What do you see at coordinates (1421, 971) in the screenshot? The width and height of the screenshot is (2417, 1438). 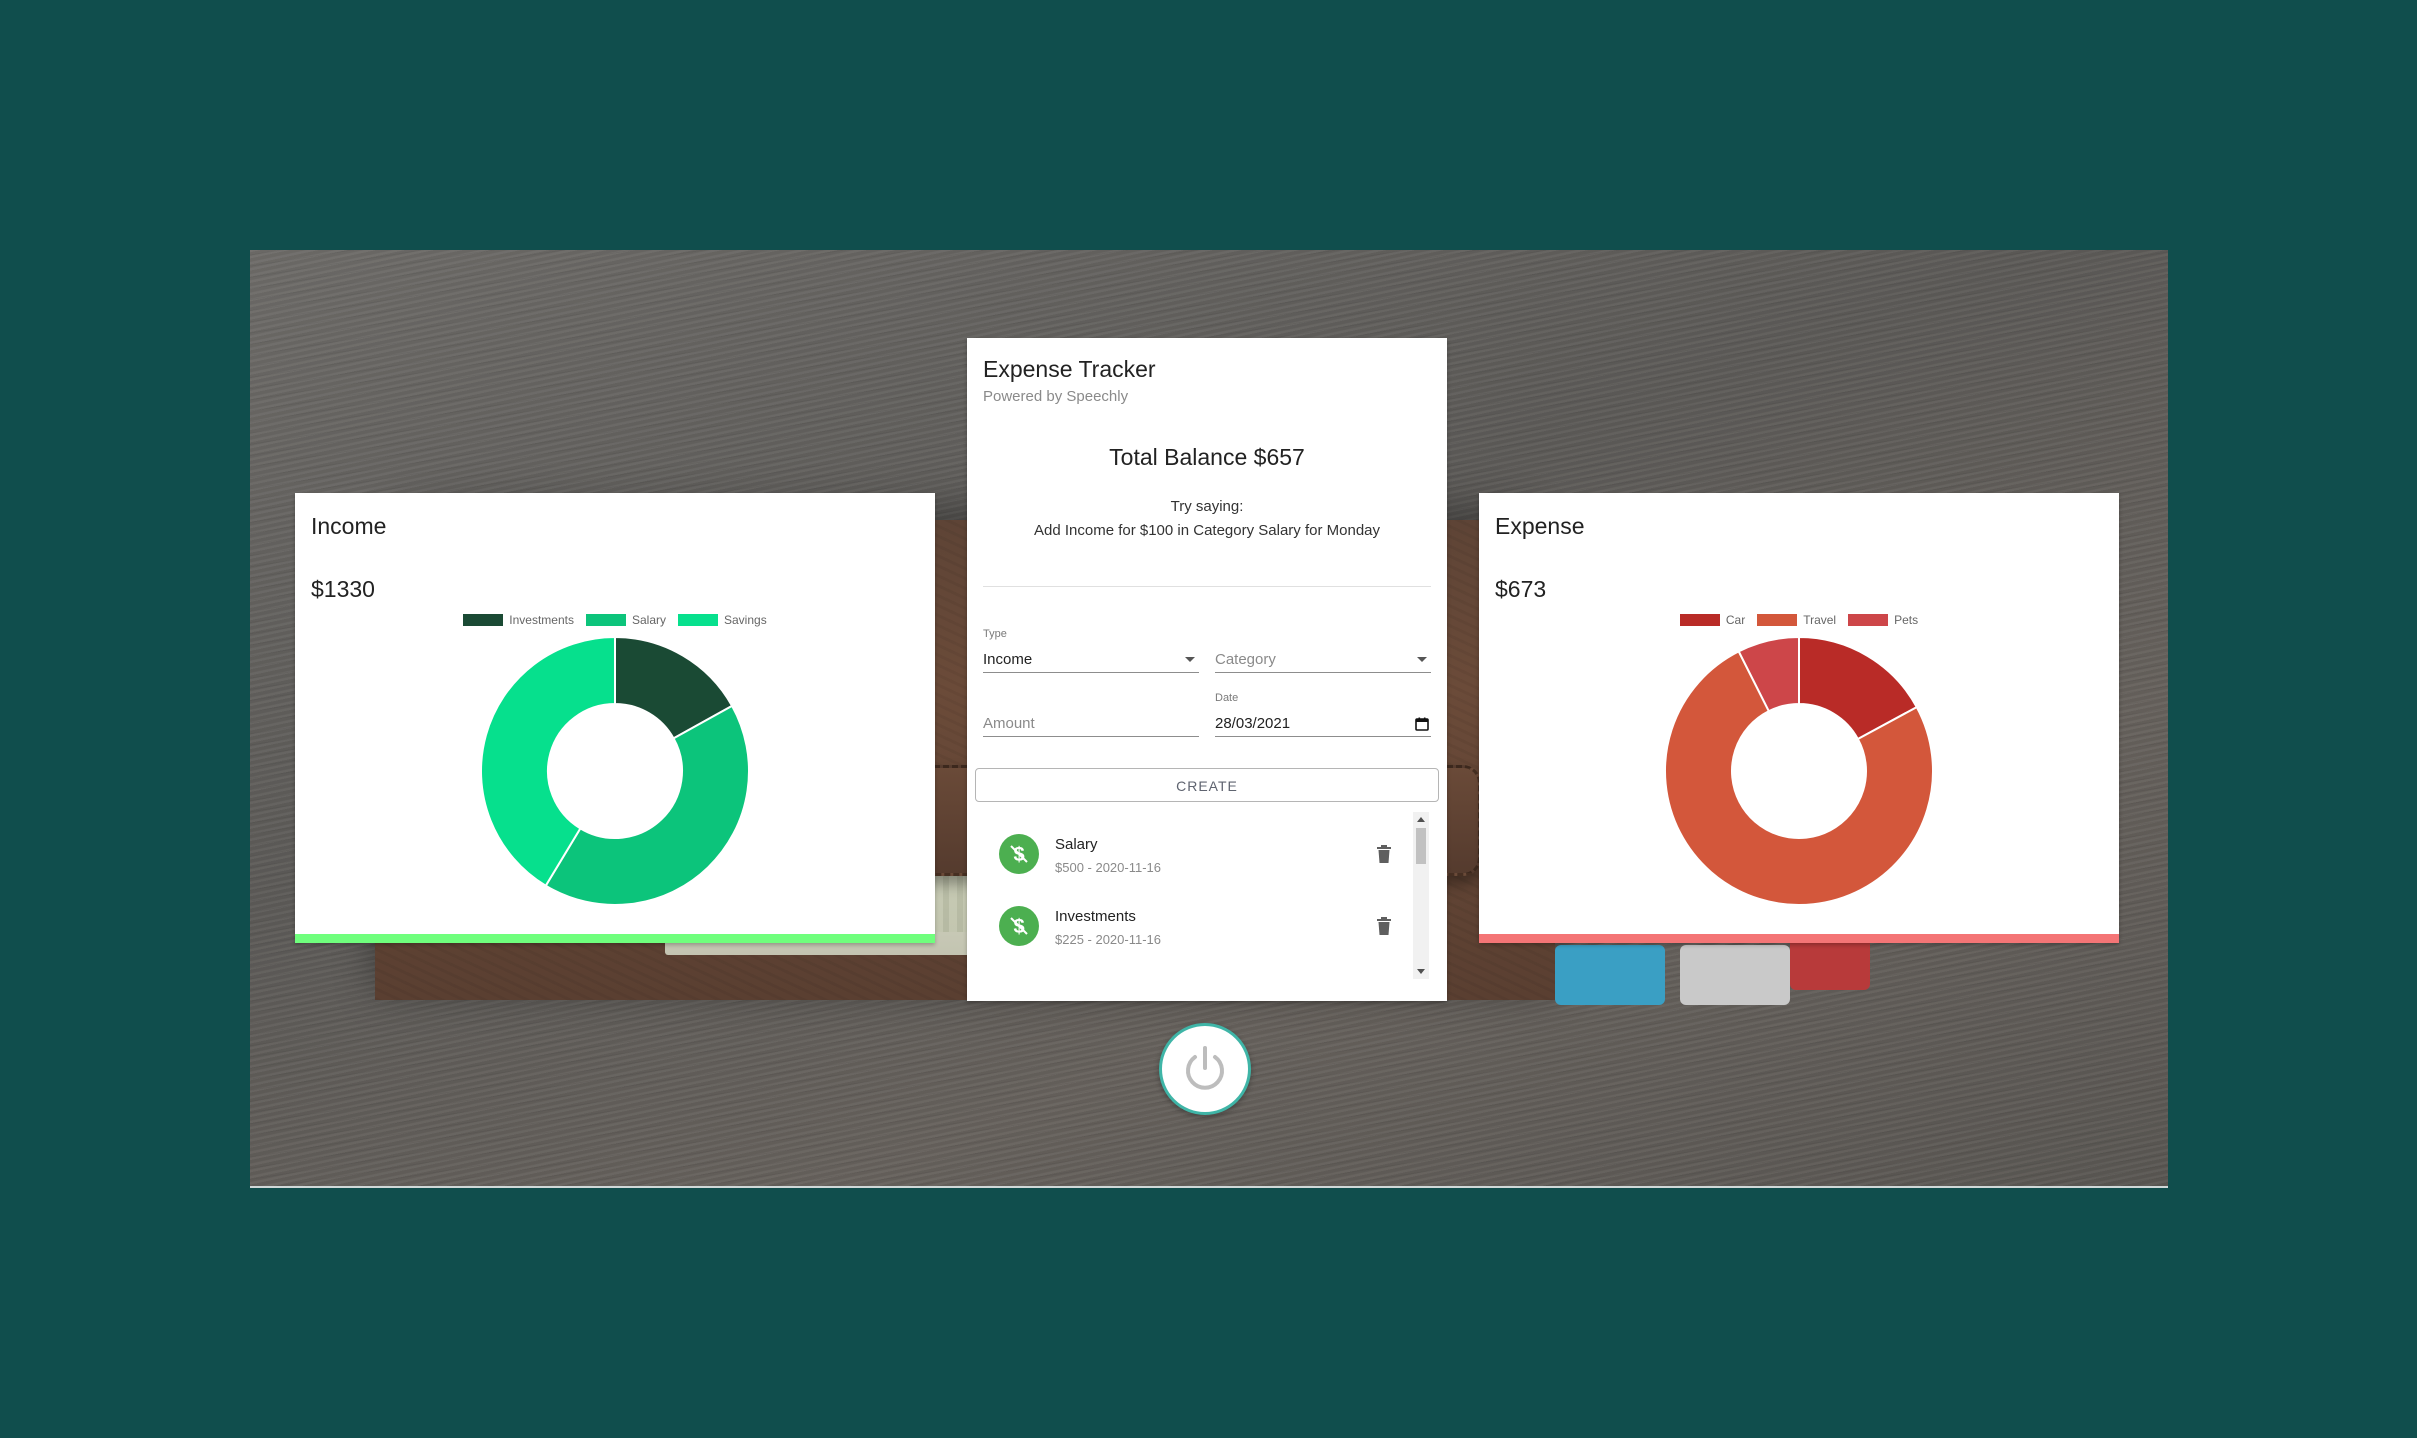 I see `scroll-down-arrow-icon` at bounding box center [1421, 971].